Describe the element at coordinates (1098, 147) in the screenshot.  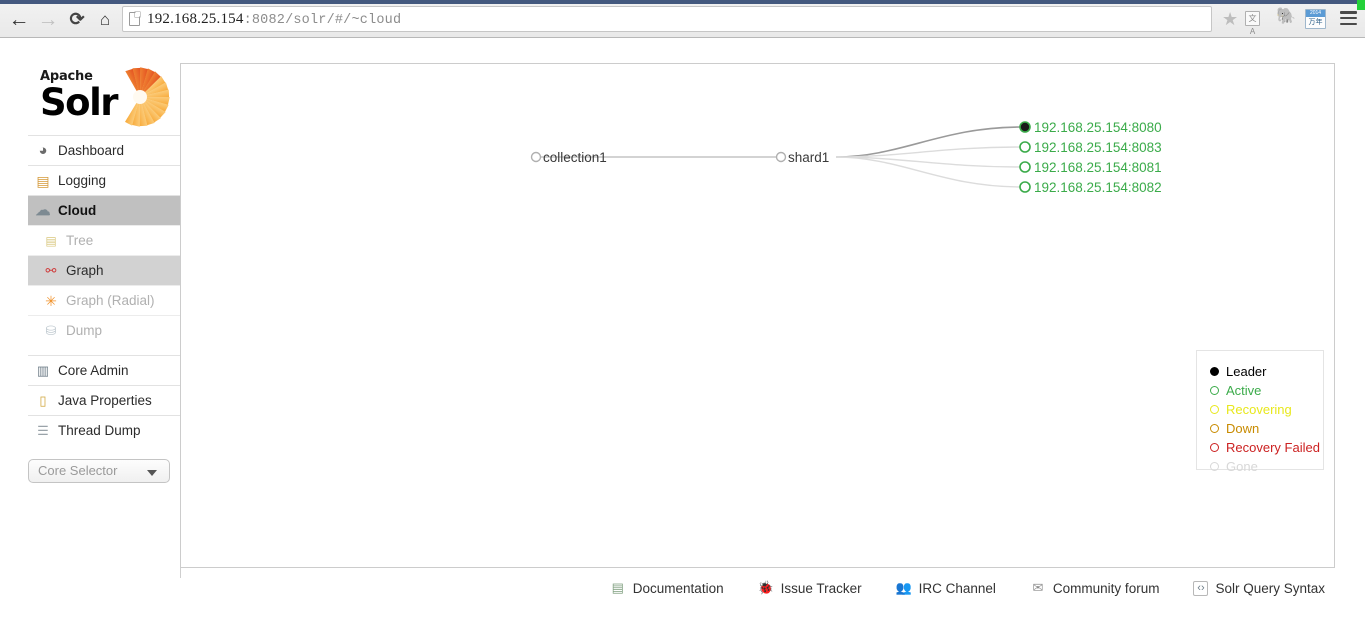
I see `node-label: 192.168.25.154:8083` at that location.